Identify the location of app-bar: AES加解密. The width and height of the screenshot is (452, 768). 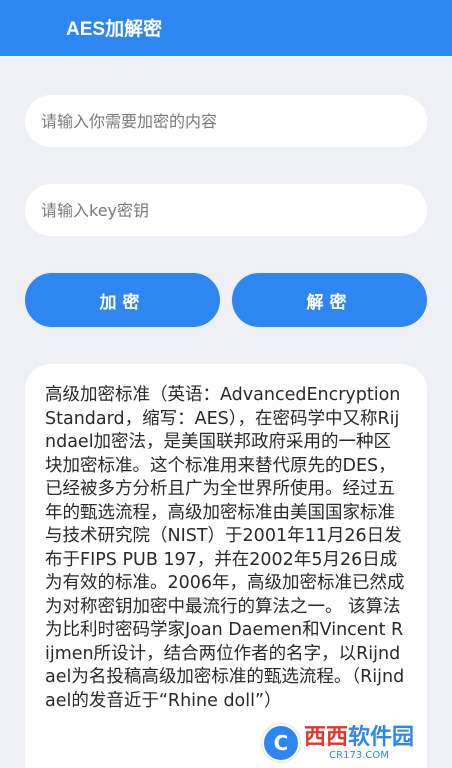
(226, 28).